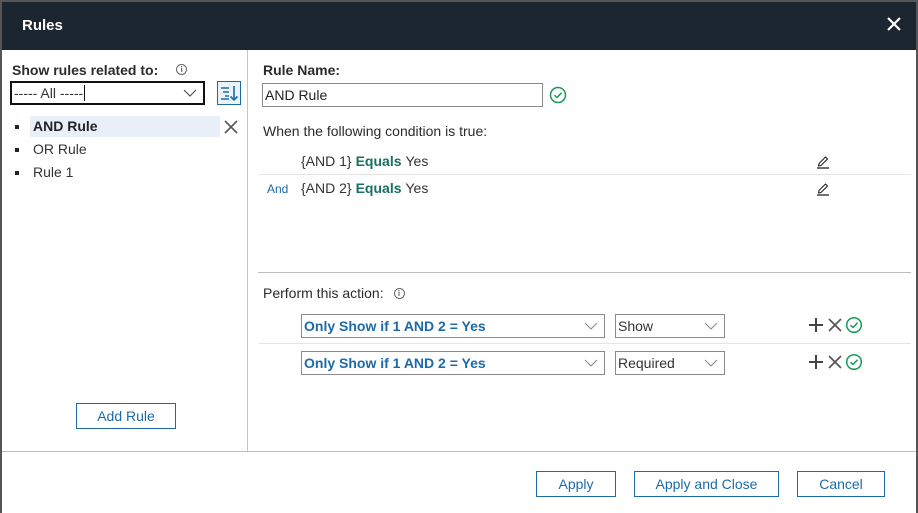 This screenshot has width=918, height=513. I want to click on apply-and-close-button: Apply and Close, so click(706, 484).